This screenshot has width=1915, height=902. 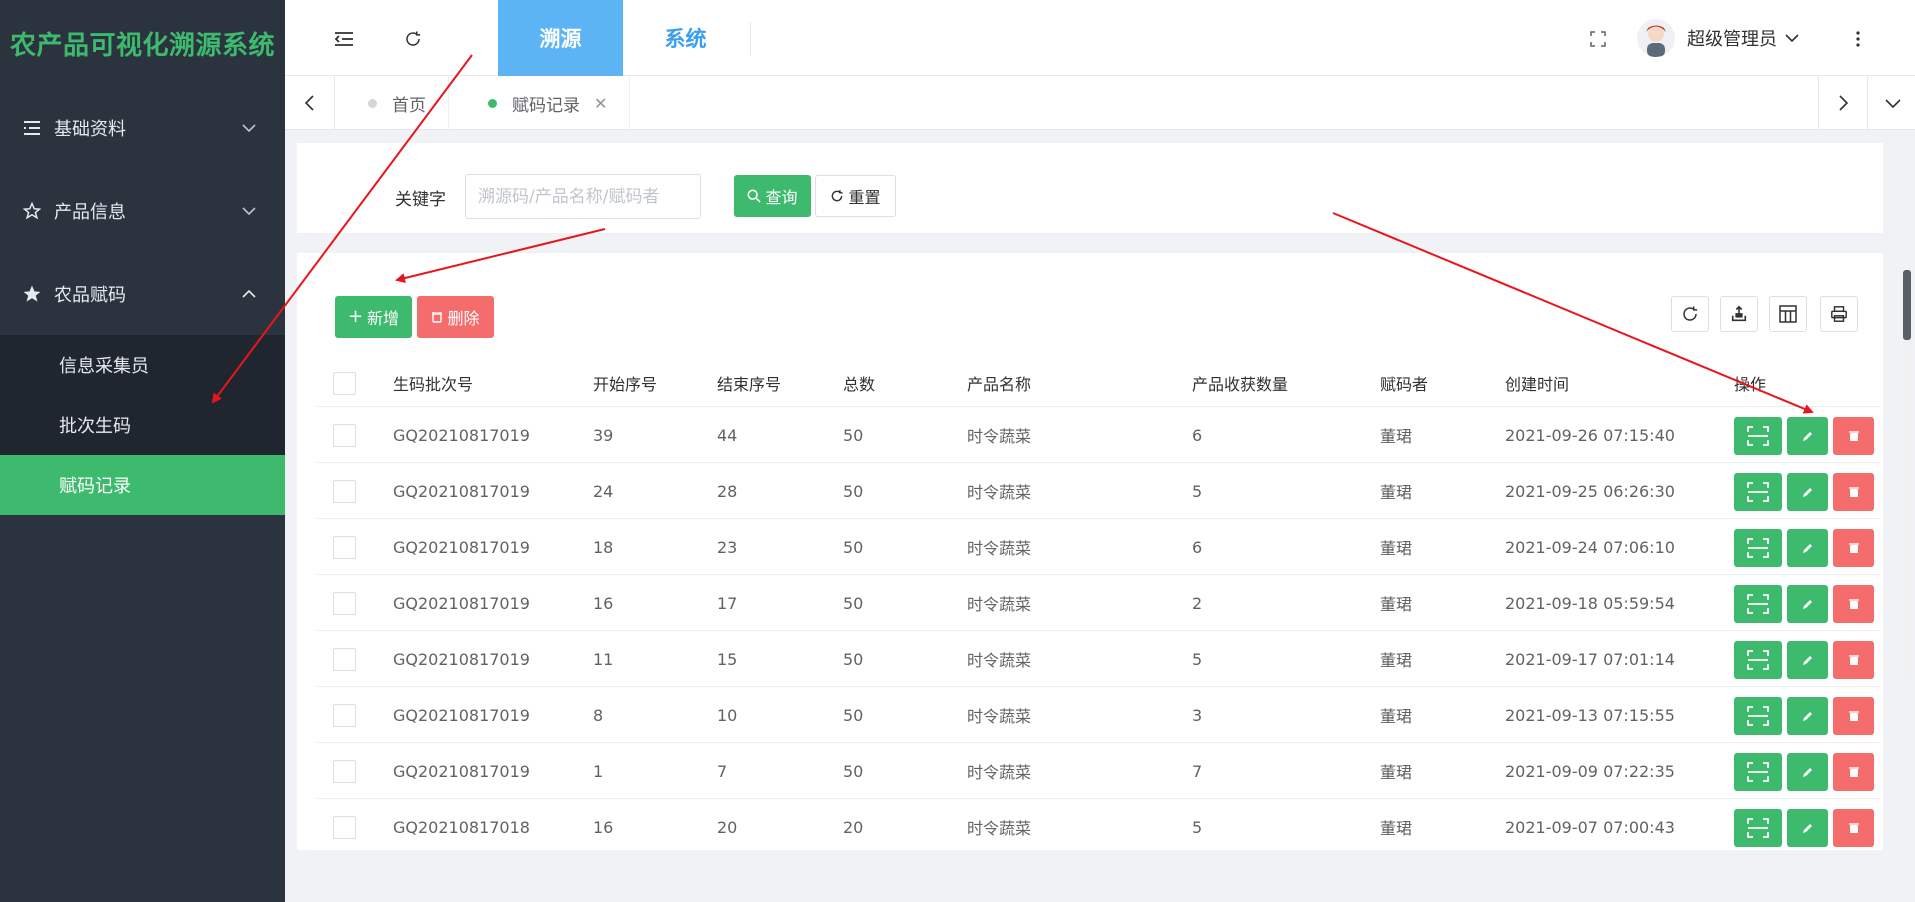 I want to click on menu-fold-icon, so click(x=343, y=39).